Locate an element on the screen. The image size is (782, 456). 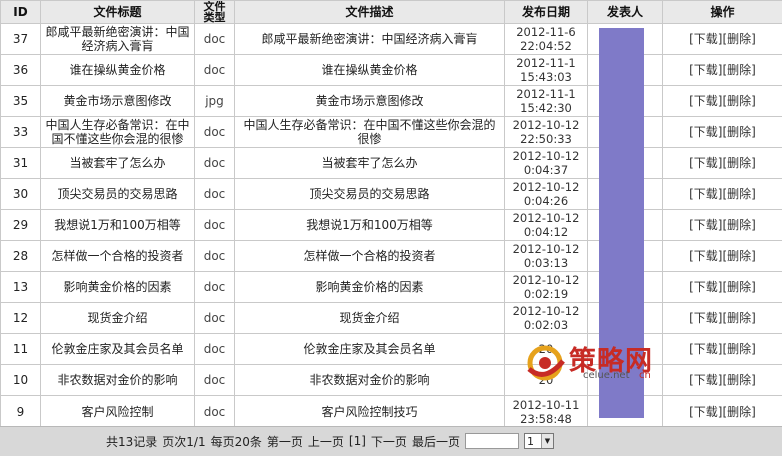
header-type: 文件类型 is located at coordinates (215, 12).